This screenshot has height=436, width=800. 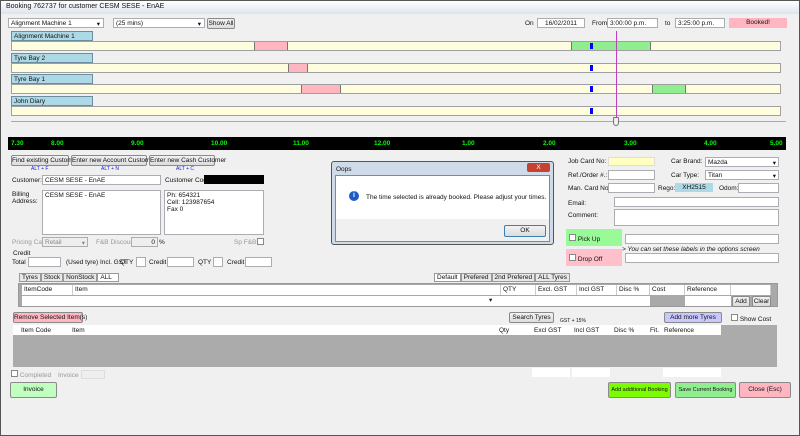 What do you see at coordinates (65, 242) in the screenshot?
I see `pricing-category-select: Retail ▾` at bounding box center [65, 242].